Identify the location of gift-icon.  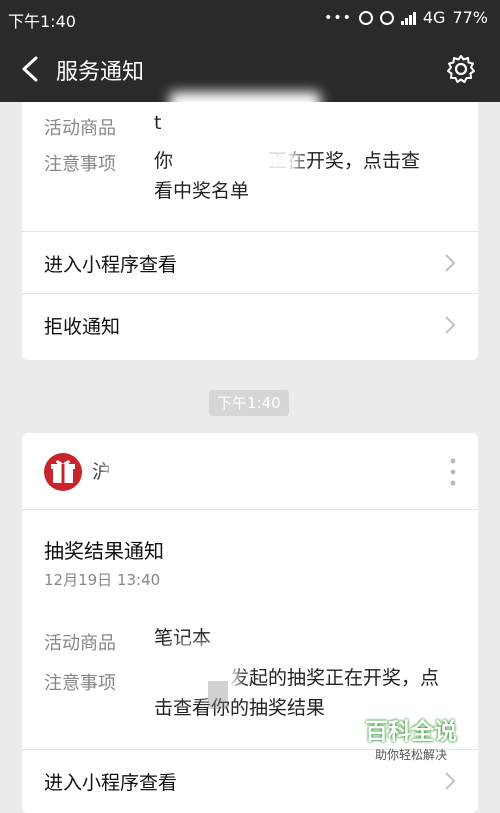
(63, 471).